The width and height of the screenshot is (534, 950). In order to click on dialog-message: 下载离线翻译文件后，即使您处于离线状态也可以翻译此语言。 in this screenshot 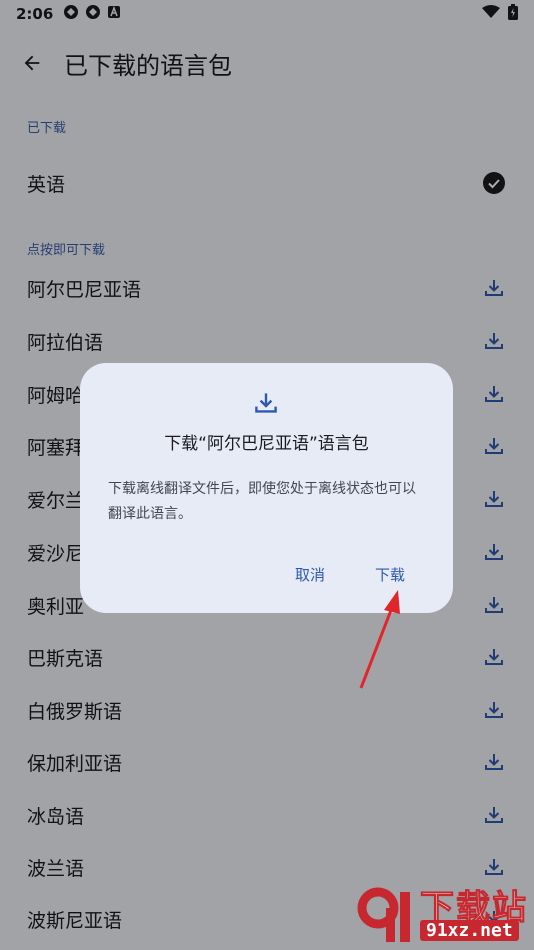, I will do `click(262, 501)`.